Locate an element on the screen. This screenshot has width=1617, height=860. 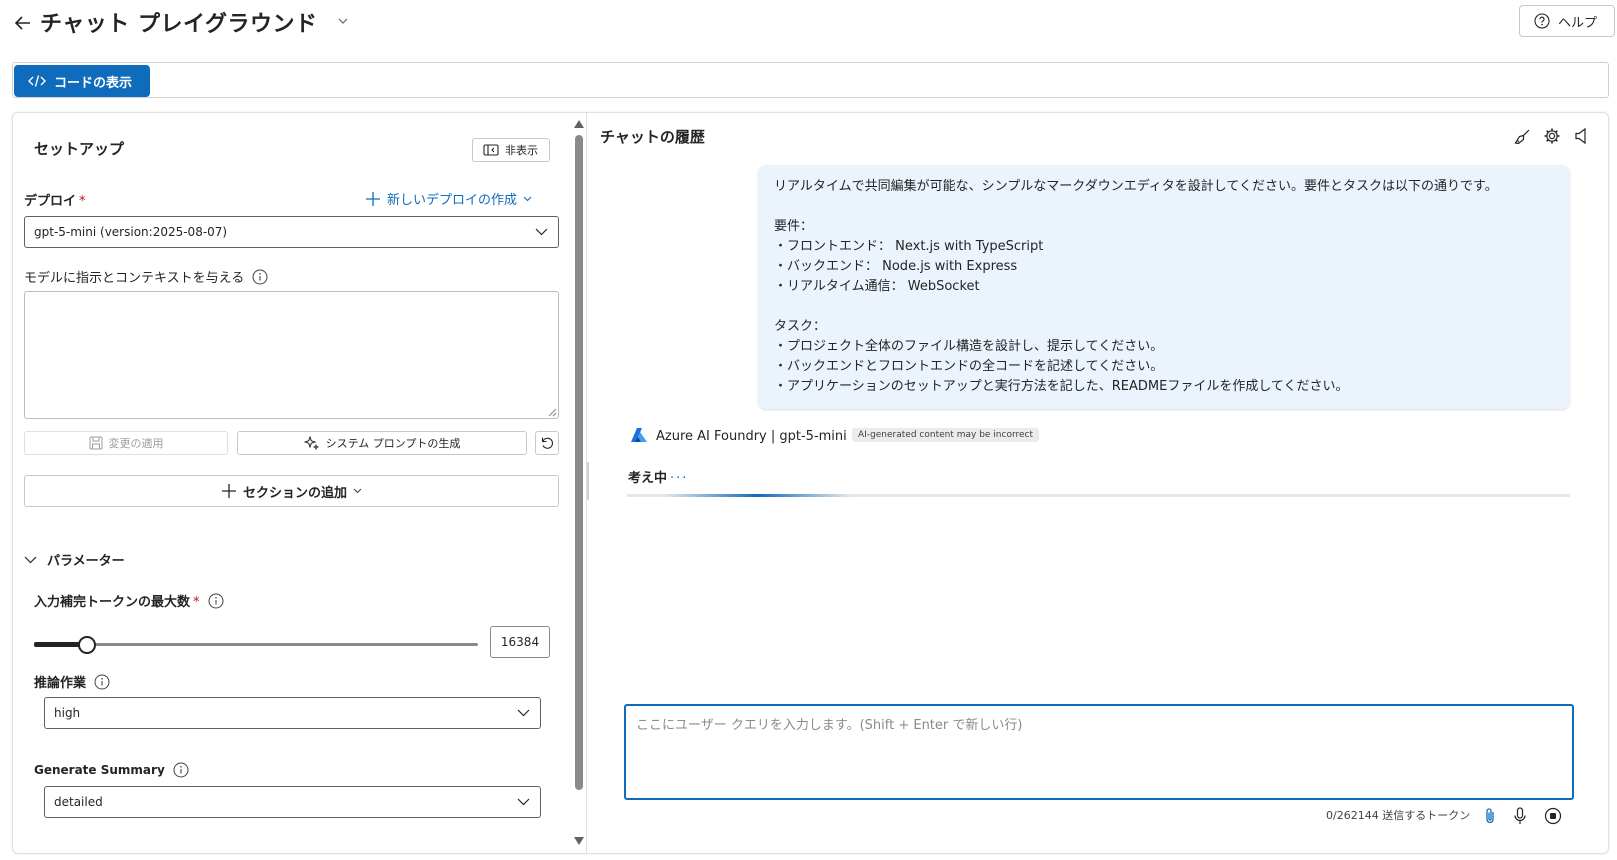
attach-icon is located at coordinates (1490, 816).